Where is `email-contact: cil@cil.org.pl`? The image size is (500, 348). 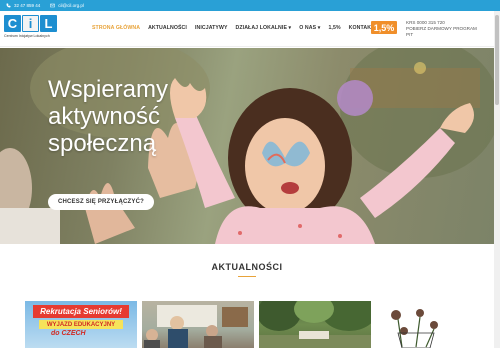 email-contact: cil@cil.org.pl is located at coordinates (67, 5).